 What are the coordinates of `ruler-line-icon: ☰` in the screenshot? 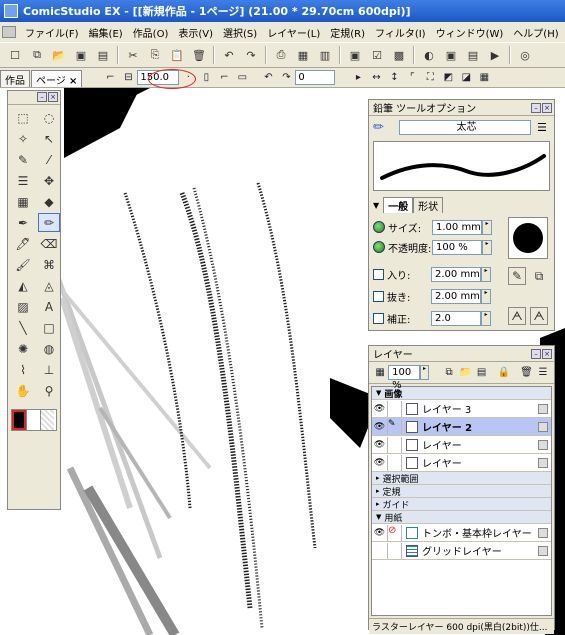 It's located at (23, 180).